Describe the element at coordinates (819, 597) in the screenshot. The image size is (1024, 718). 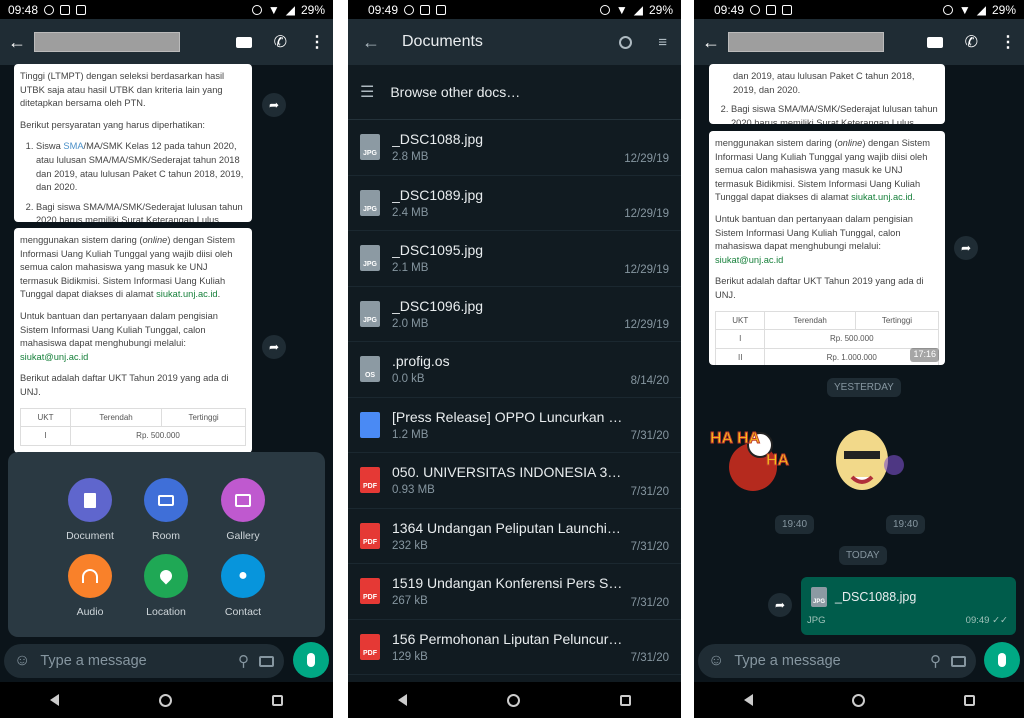
I see `jpg-file-icon: JPG` at that location.